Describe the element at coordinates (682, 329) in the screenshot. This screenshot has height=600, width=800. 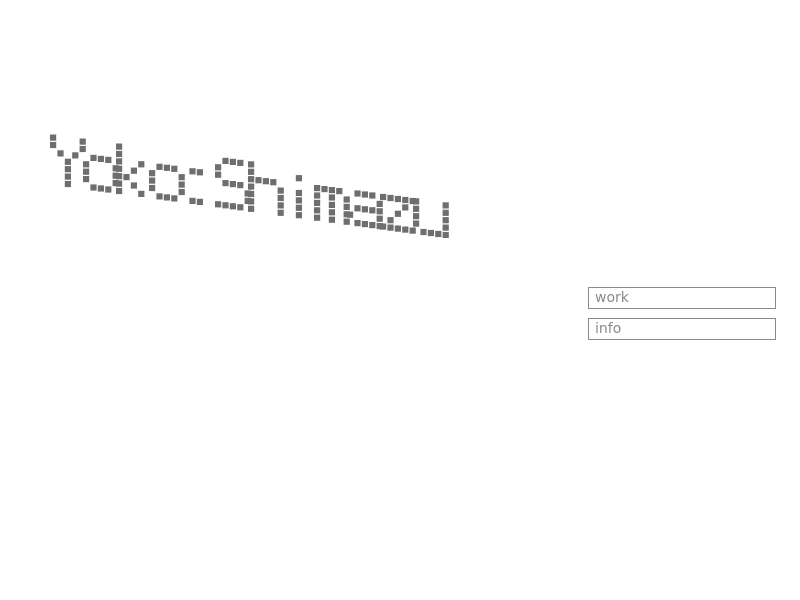
I see `nav-info-button: info` at that location.